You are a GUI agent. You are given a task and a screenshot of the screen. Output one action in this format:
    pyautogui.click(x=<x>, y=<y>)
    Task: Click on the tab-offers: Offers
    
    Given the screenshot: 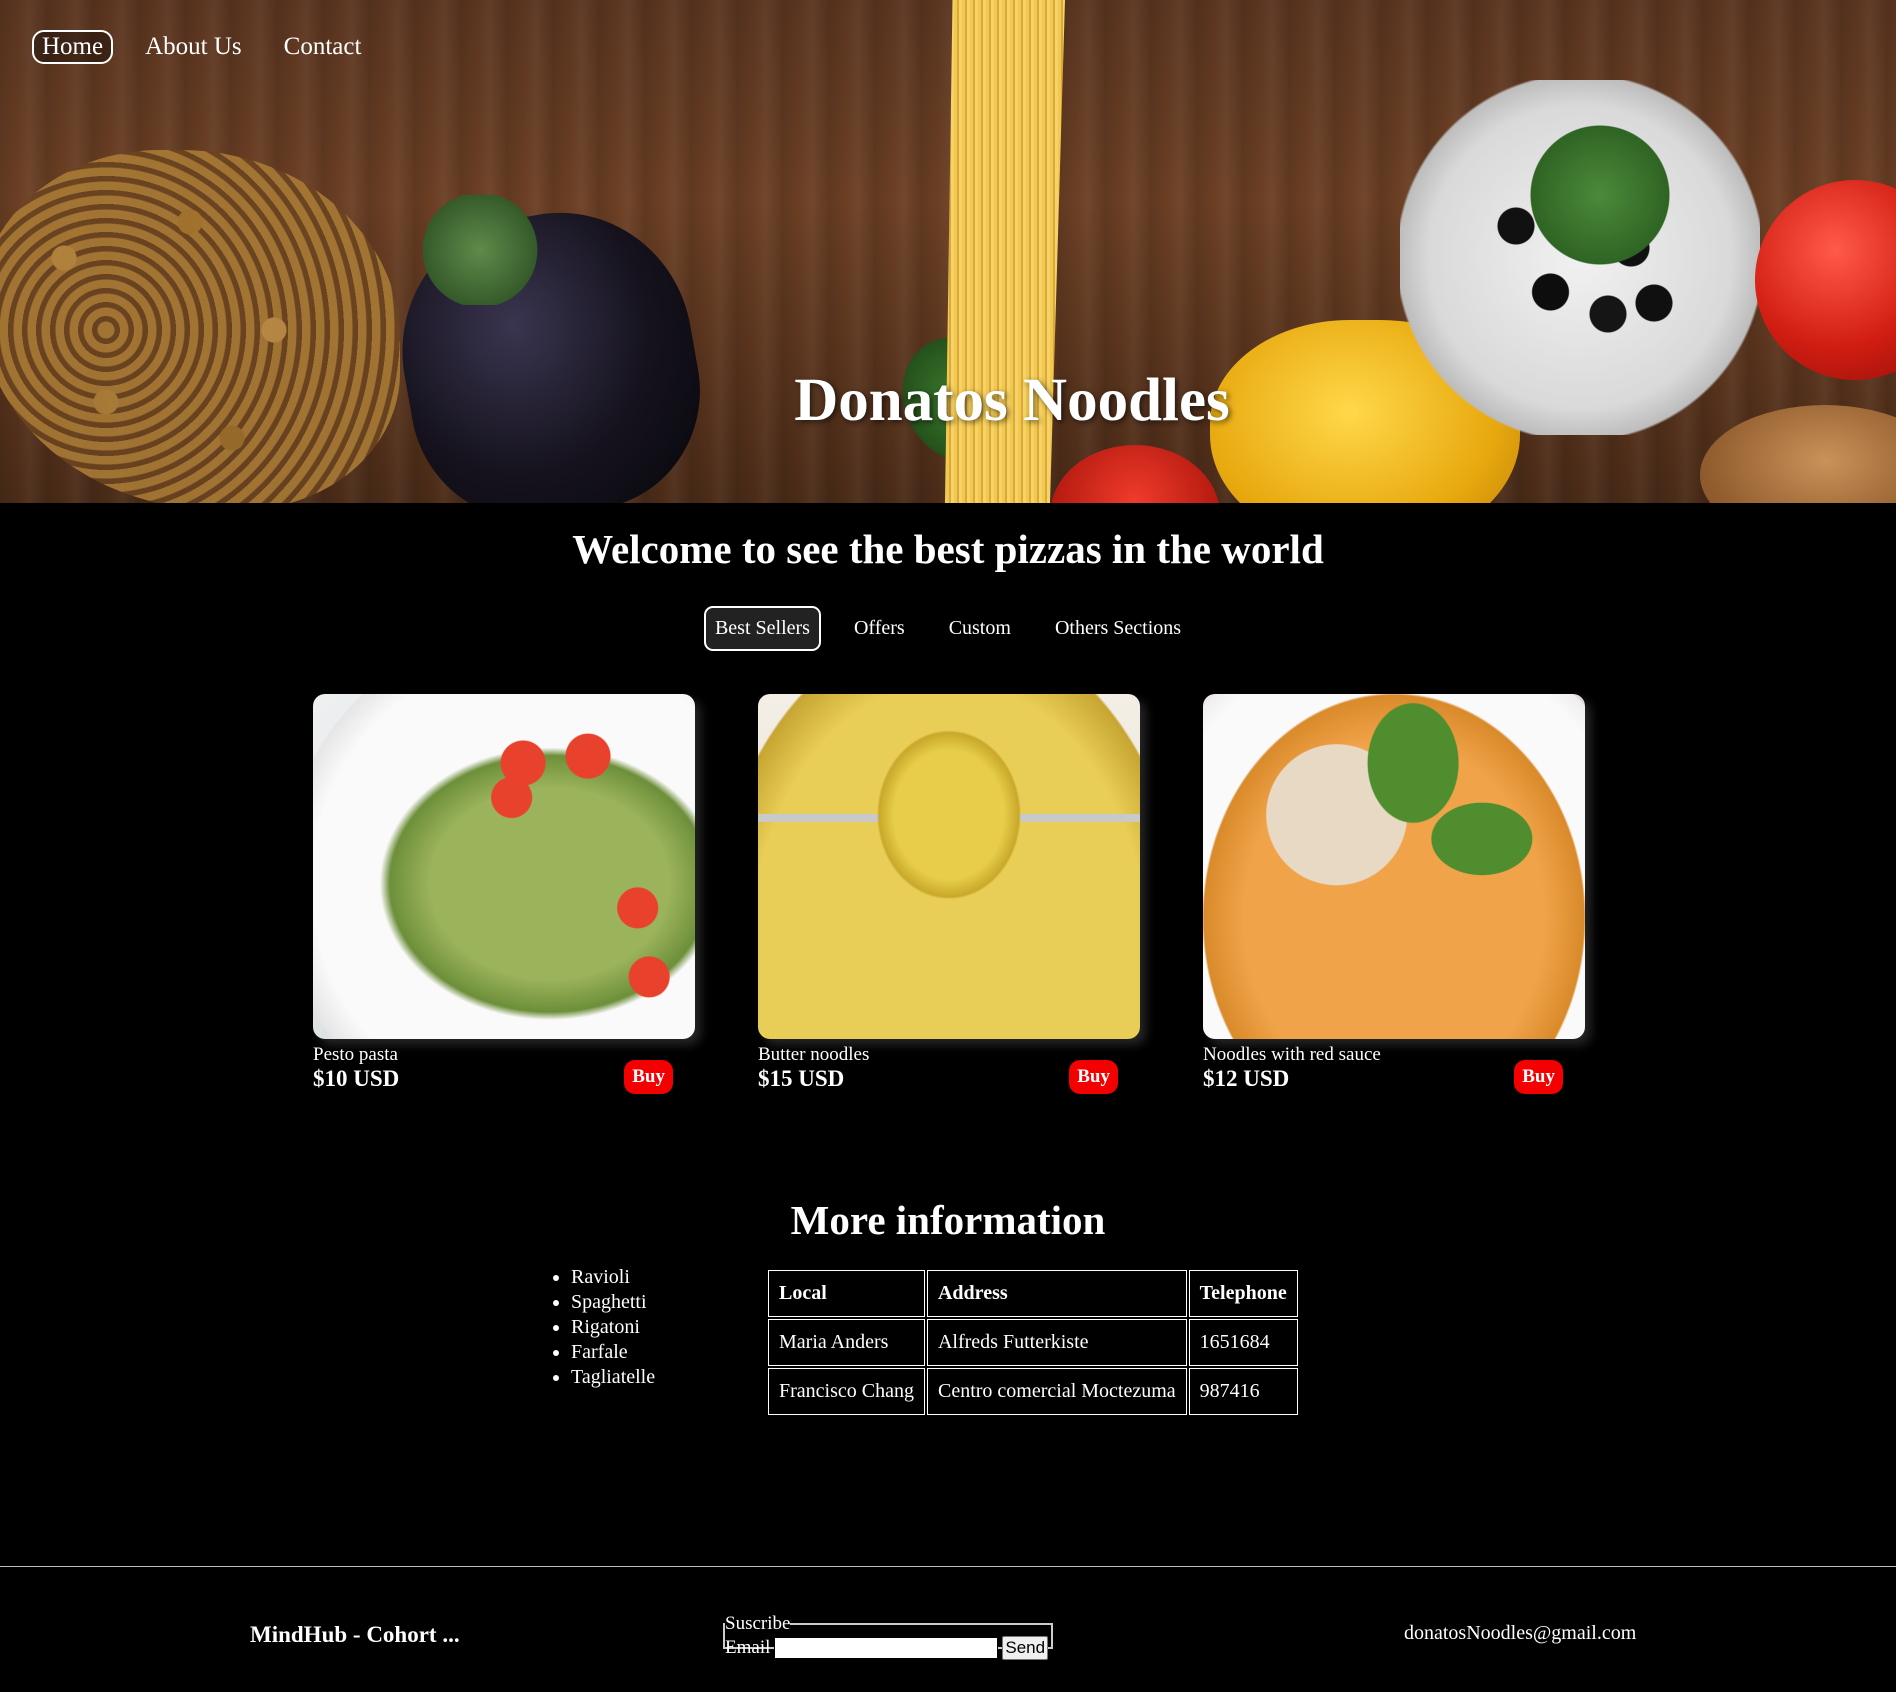 What is the action you would take?
    pyautogui.click(x=879, y=628)
    